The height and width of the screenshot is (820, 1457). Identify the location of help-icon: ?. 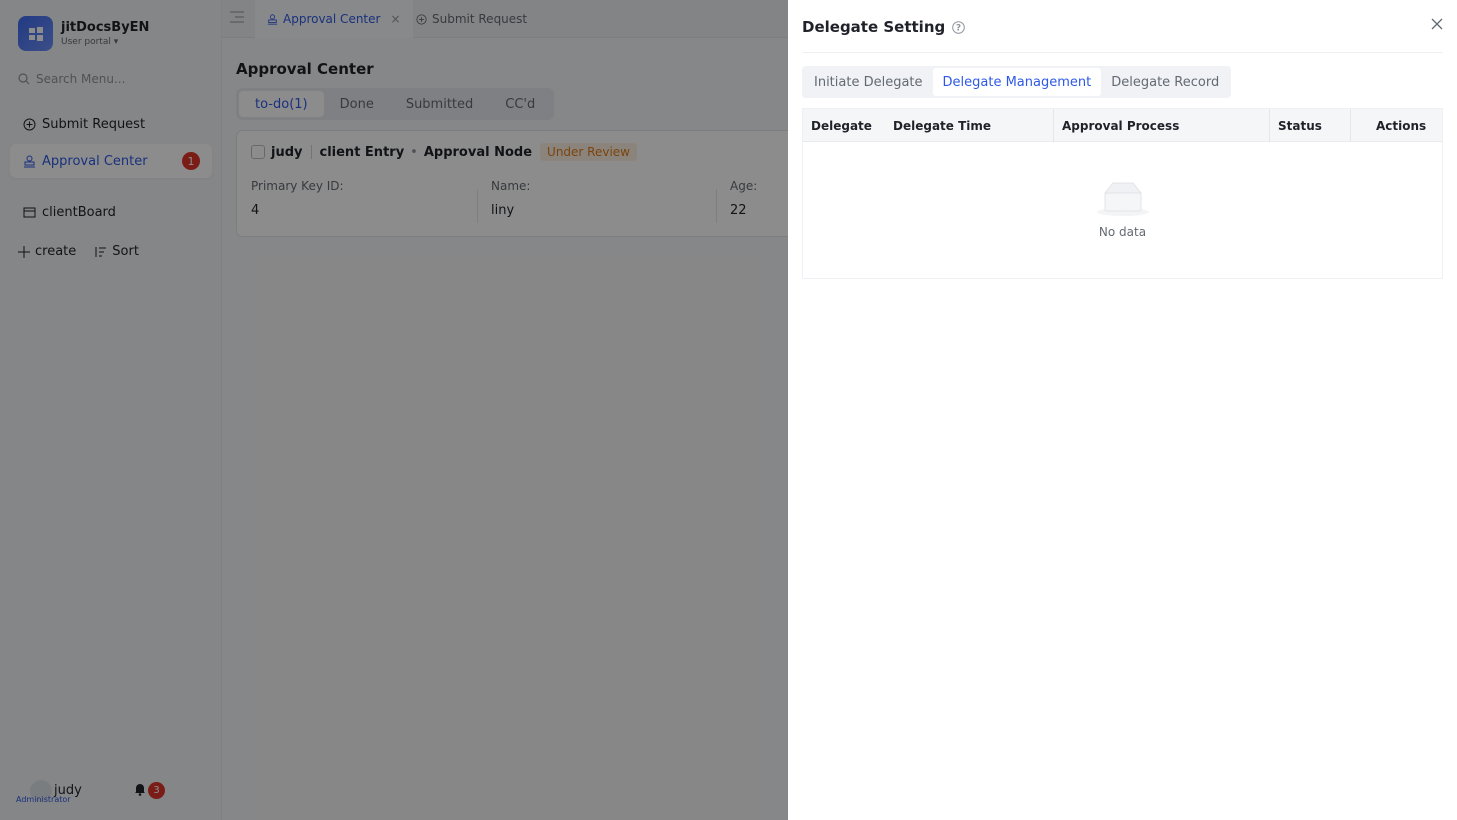
(959, 27).